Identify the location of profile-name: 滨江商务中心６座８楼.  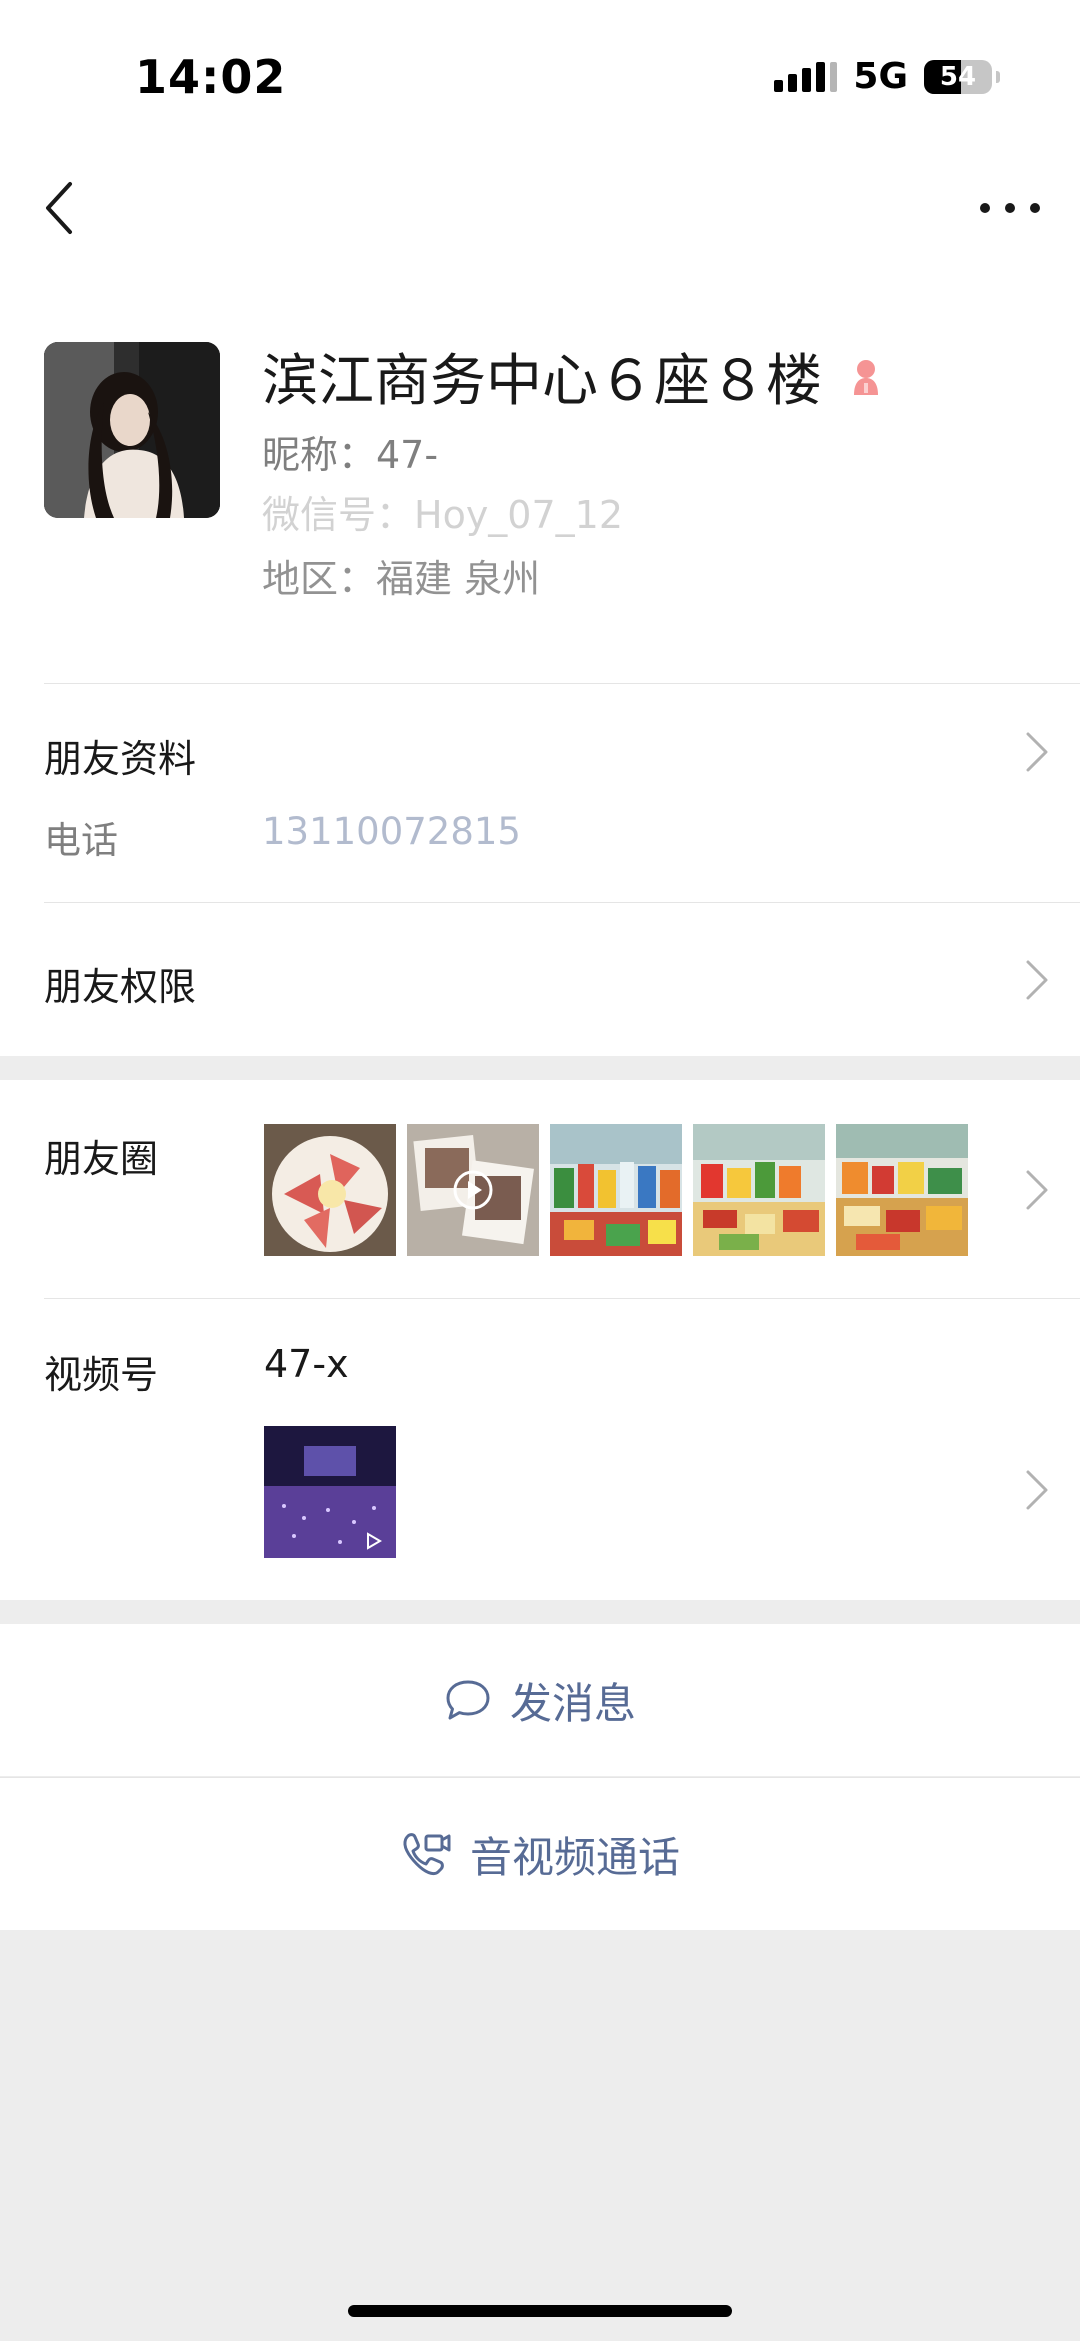
(575, 376).